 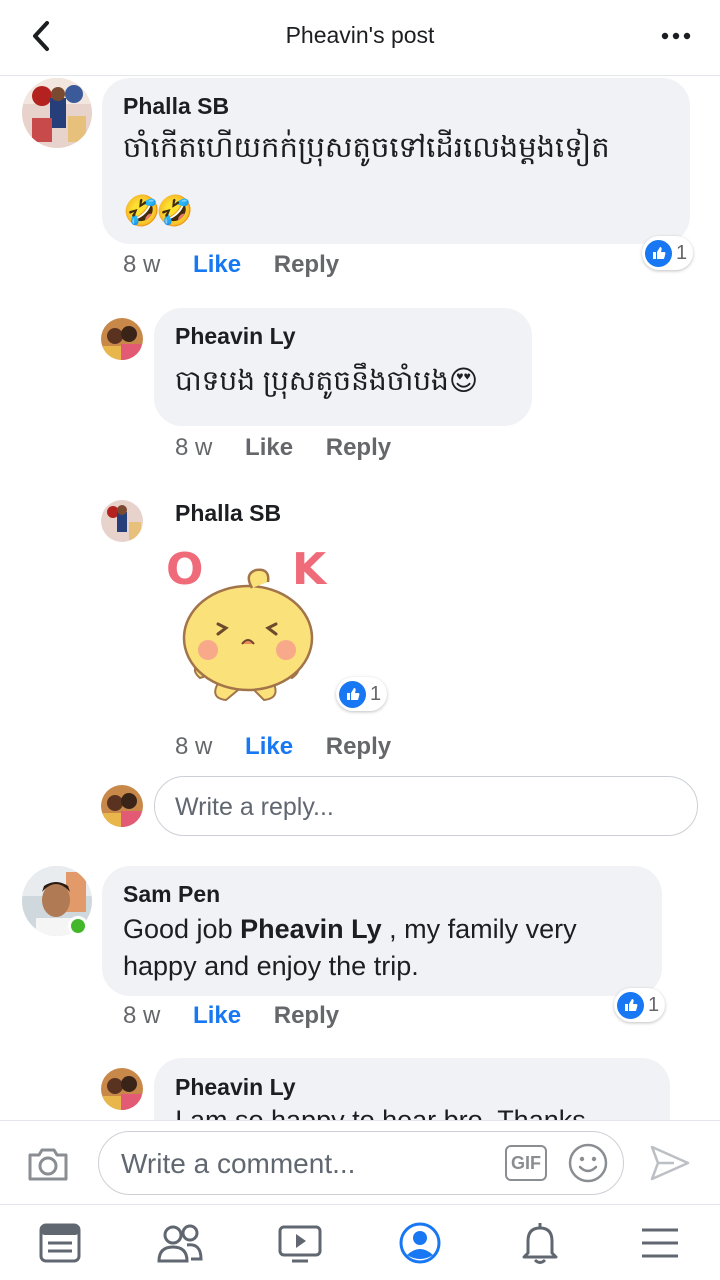 I want to click on comment-text: I am so happy to hear bro. Thanks, so click(x=380, y=1112).